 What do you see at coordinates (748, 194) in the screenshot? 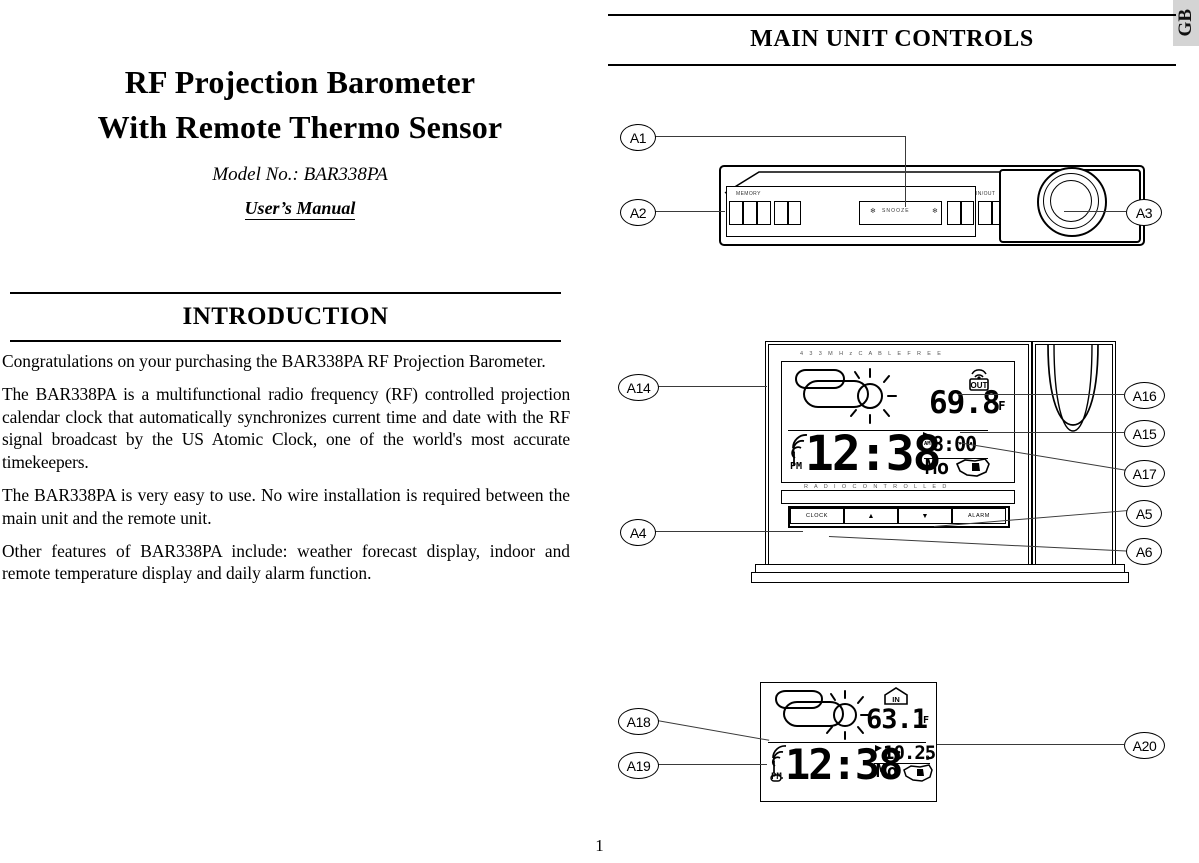
I see `memory-button-label: MEMORY` at bounding box center [748, 194].